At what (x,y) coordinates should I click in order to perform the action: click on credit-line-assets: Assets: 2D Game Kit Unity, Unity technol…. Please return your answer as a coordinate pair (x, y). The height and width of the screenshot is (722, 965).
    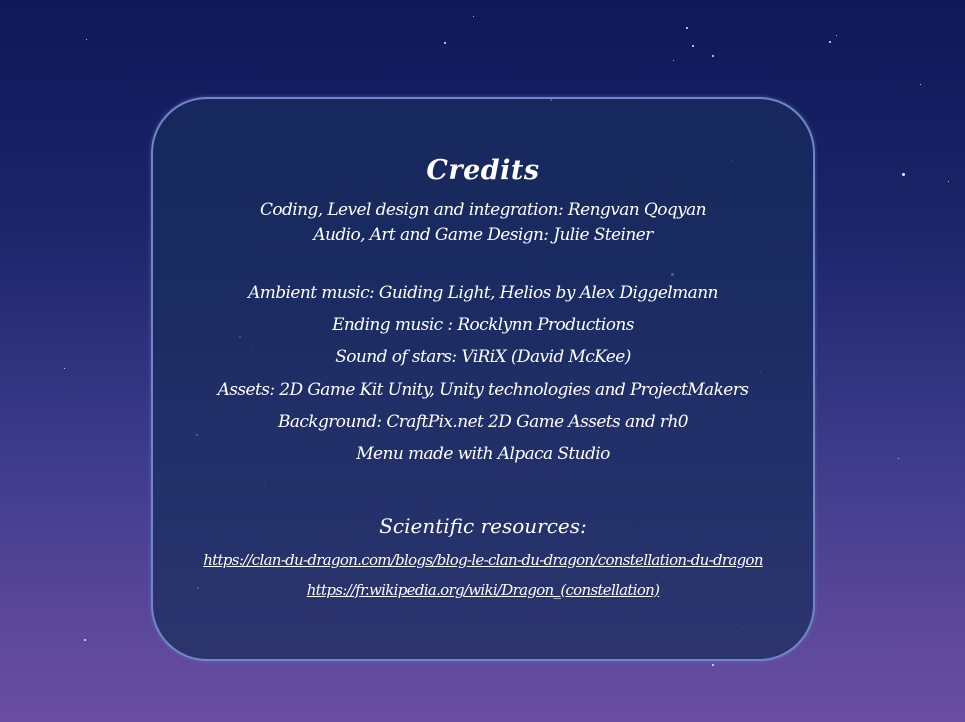
    Looking at the image, I should click on (483, 390).